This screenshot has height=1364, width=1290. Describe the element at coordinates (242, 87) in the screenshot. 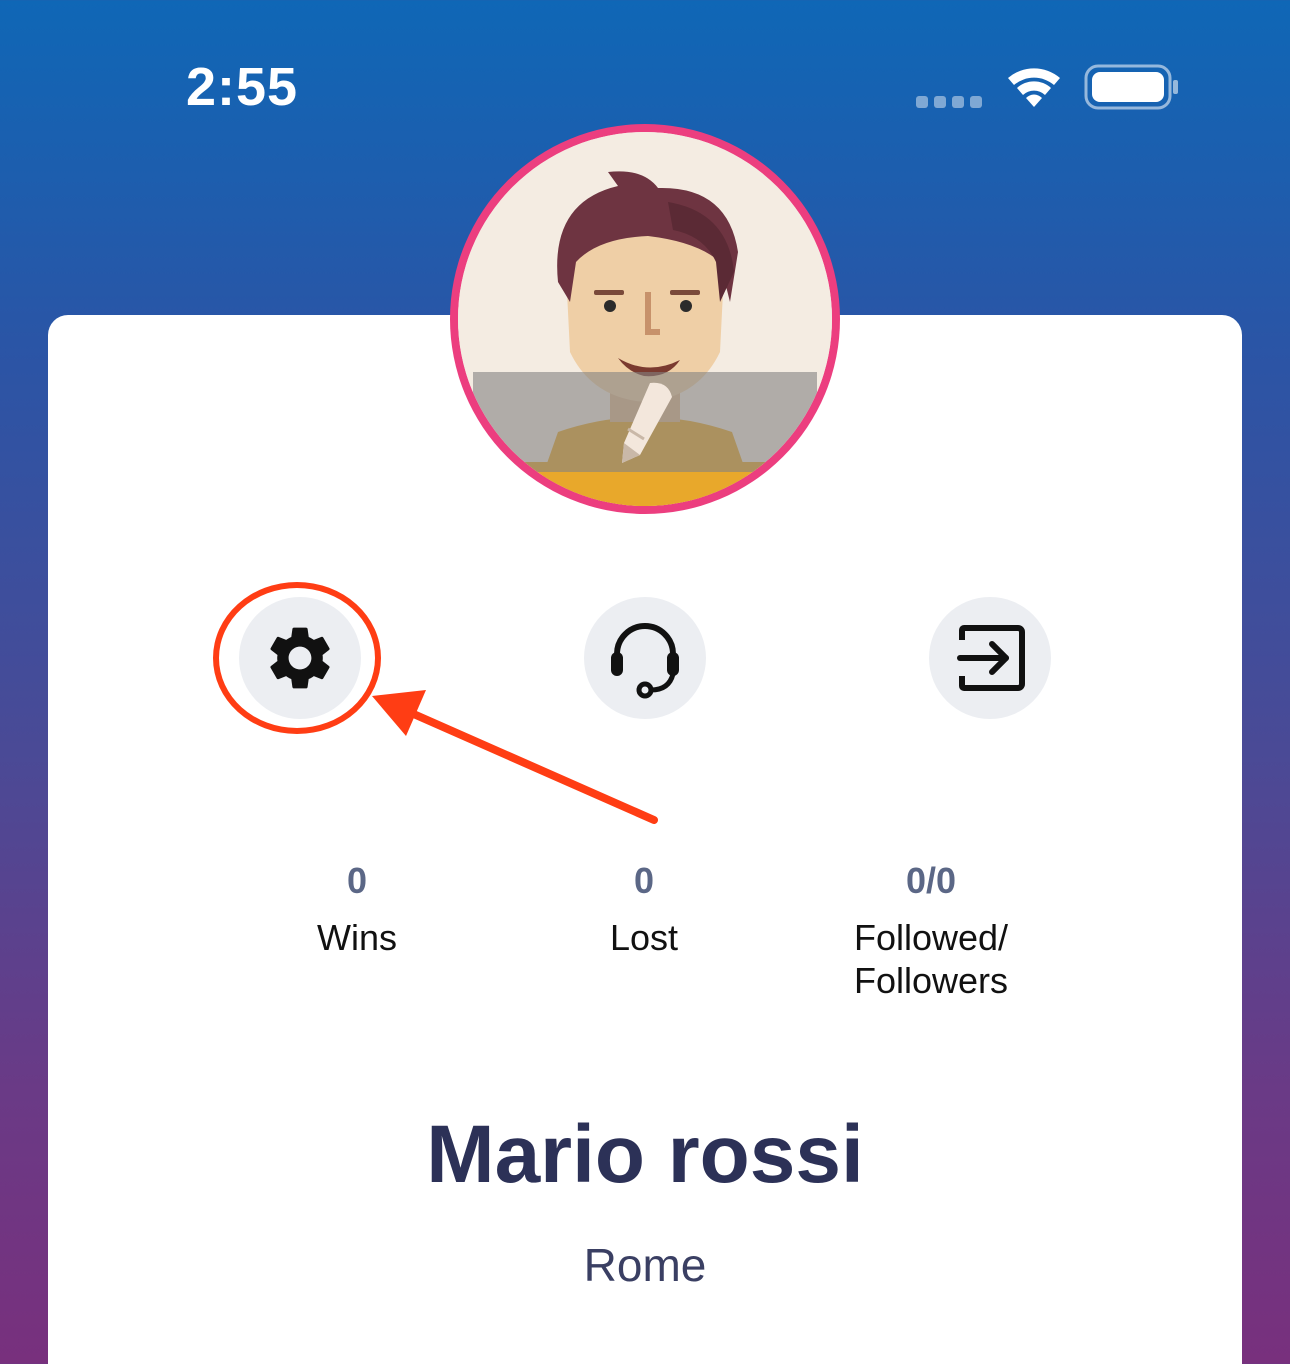

I see `status-time: 2:55` at that location.